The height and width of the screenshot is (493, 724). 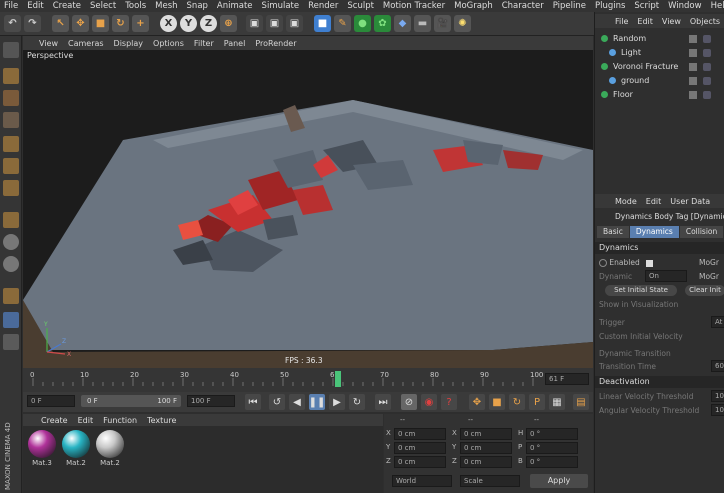 I want to click on add-tool-icon: +, so click(x=140, y=23).